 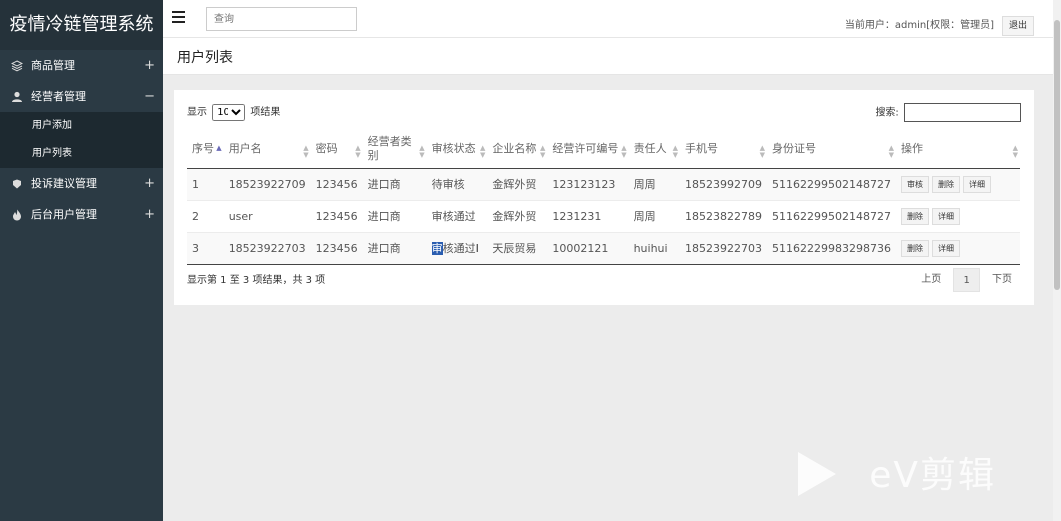 I want to click on cell-status: 审核通过, so click(x=457, y=215).